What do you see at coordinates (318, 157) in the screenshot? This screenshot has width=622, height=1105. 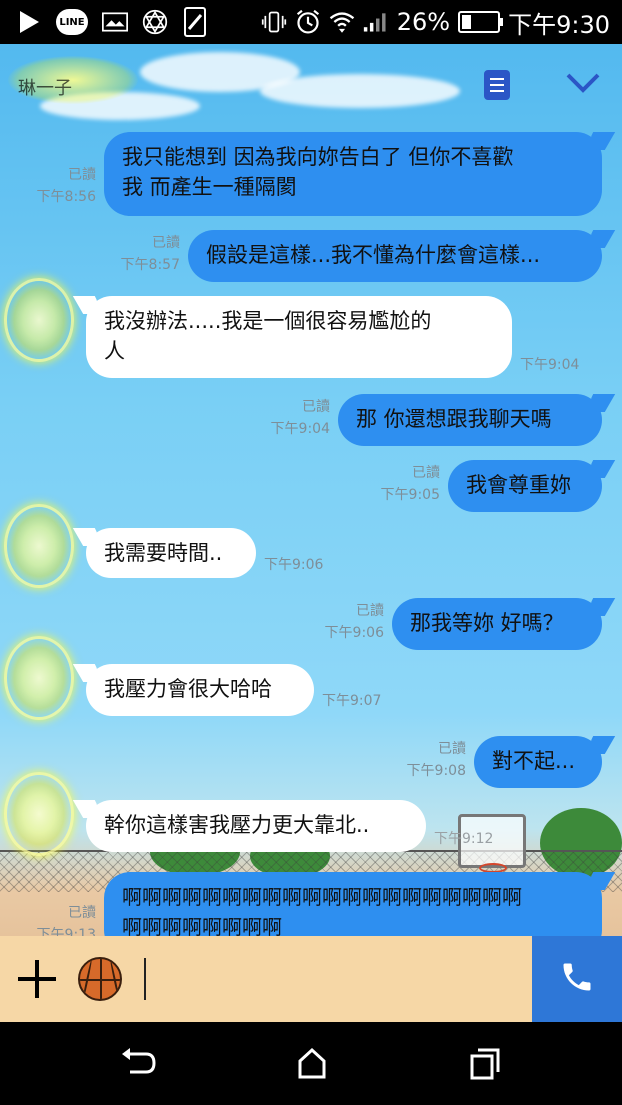 I see `message-line: 我只能想到 因為我向妳告白了 但你不喜歡` at bounding box center [318, 157].